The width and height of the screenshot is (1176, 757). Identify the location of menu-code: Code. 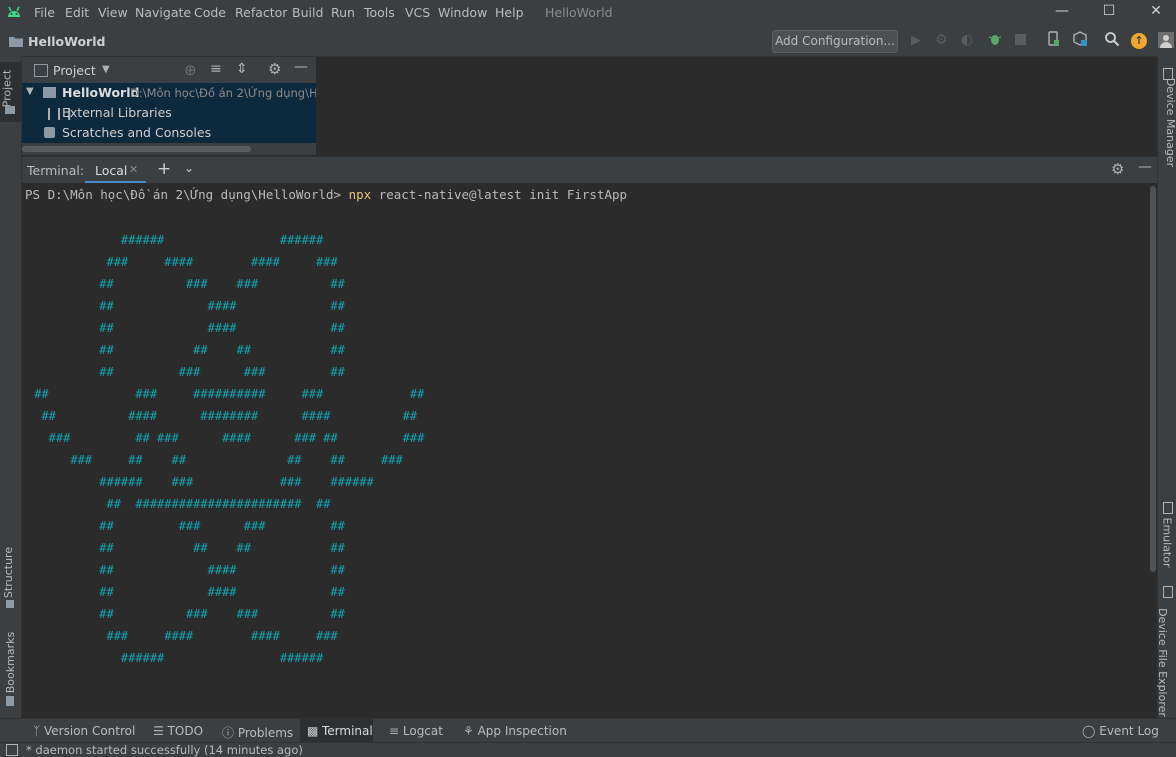
(210, 12).